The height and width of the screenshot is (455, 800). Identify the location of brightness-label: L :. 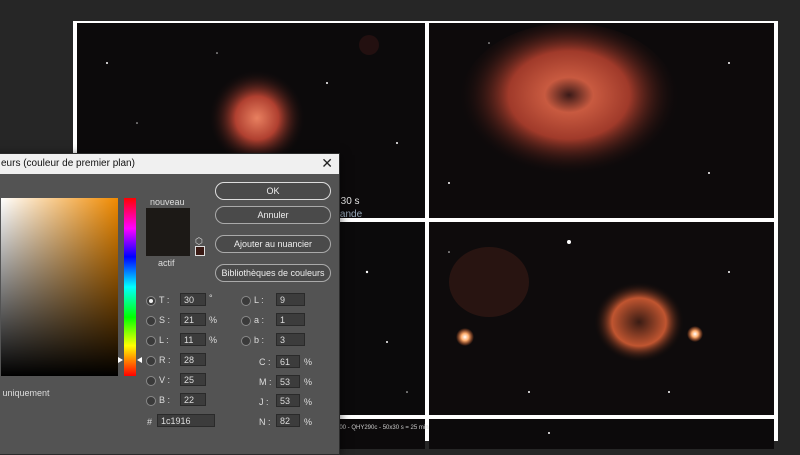
(164, 340).